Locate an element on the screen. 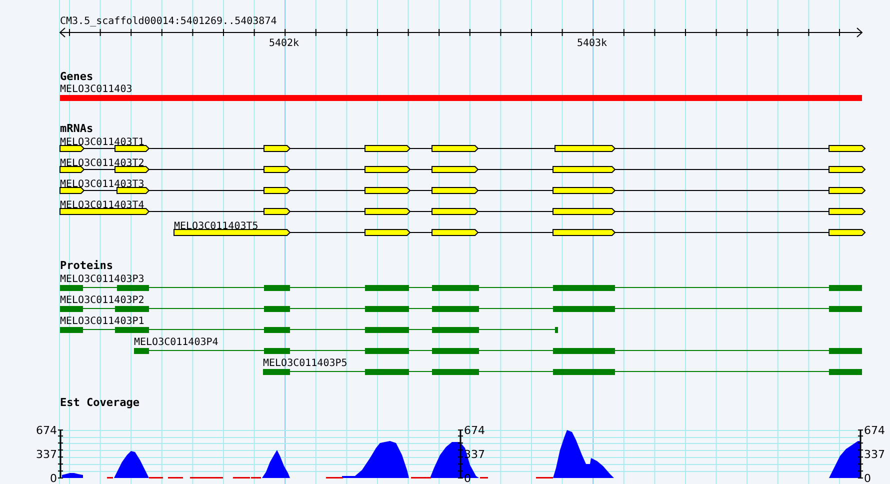 The width and height of the screenshot is (890, 484). ruler-tick-label: 5402k is located at coordinates (284, 43).